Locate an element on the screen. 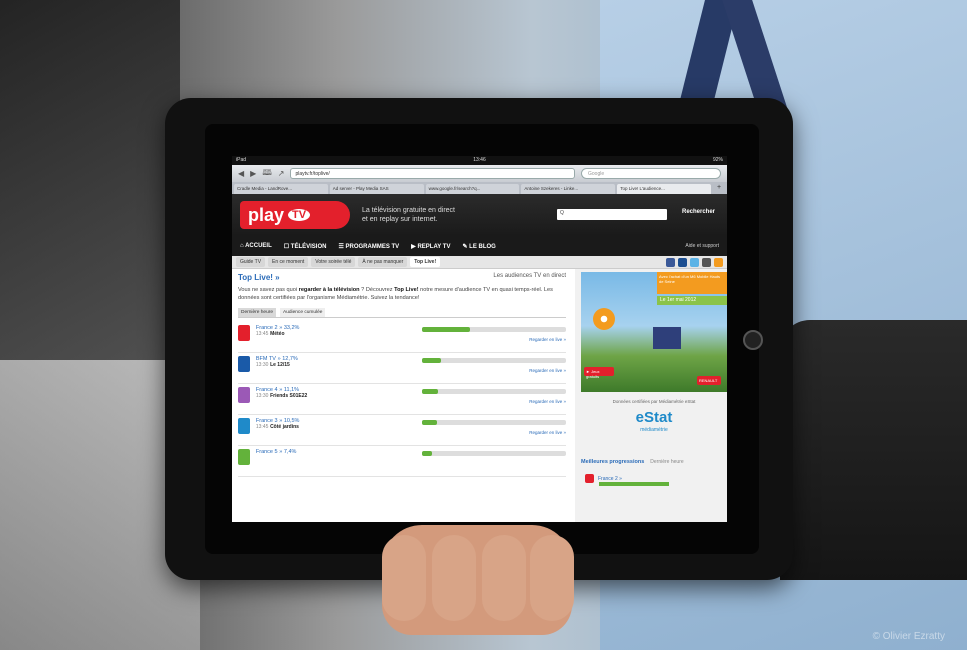 The width and height of the screenshot is (967, 650). rss-icon is located at coordinates (718, 262).